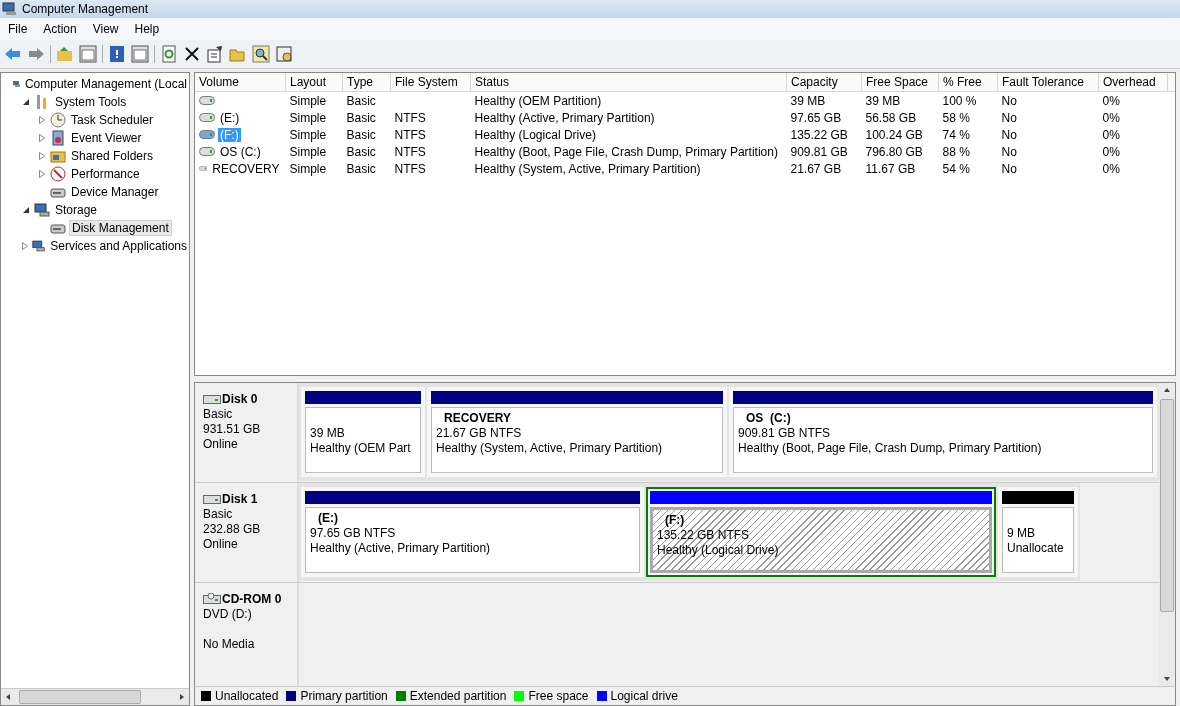 The width and height of the screenshot is (1180, 706). I want to click on partition-block: RECOVERY 21.67 GB NTFS Healthy (System, Active, Primary Partition), so click(577, 432).